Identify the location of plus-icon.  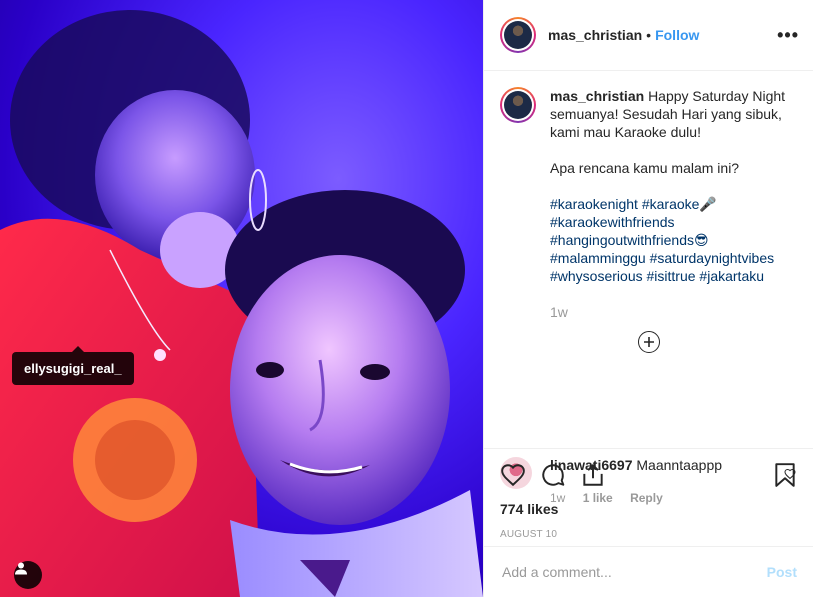
(648, 342).